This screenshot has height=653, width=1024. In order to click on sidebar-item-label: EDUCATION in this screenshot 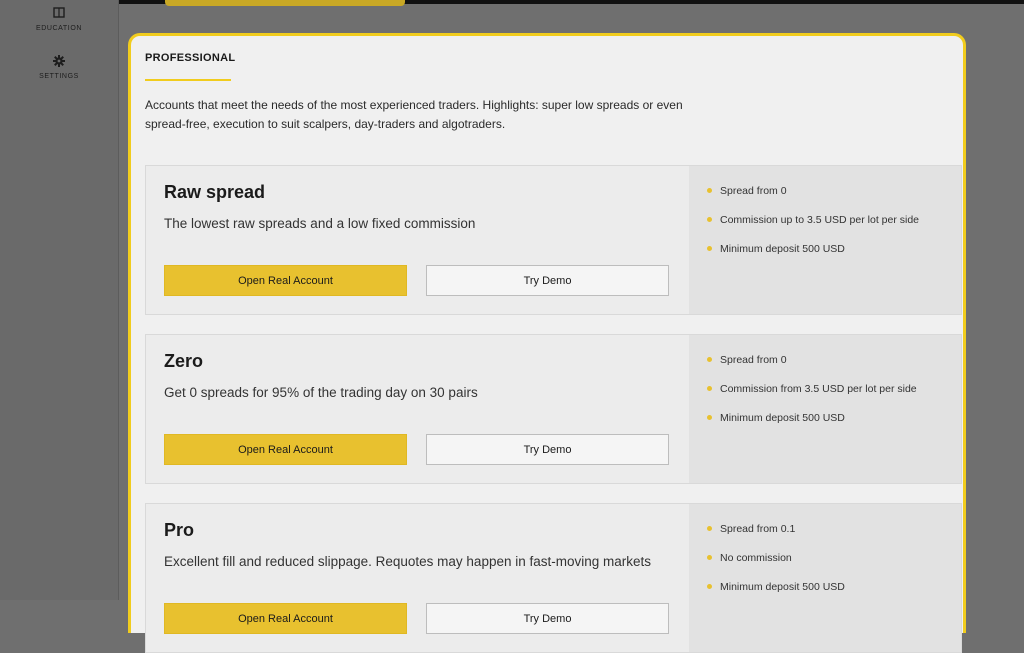, I will do `click(59, 28)`.